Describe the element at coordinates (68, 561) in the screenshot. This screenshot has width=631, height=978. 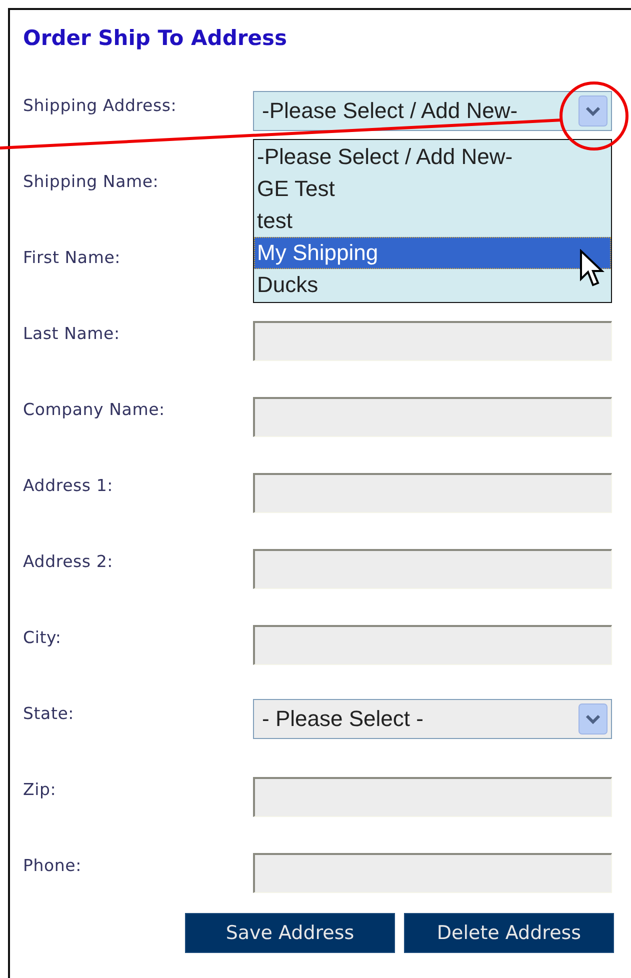
I see `field-label: Address 2:` at that location.